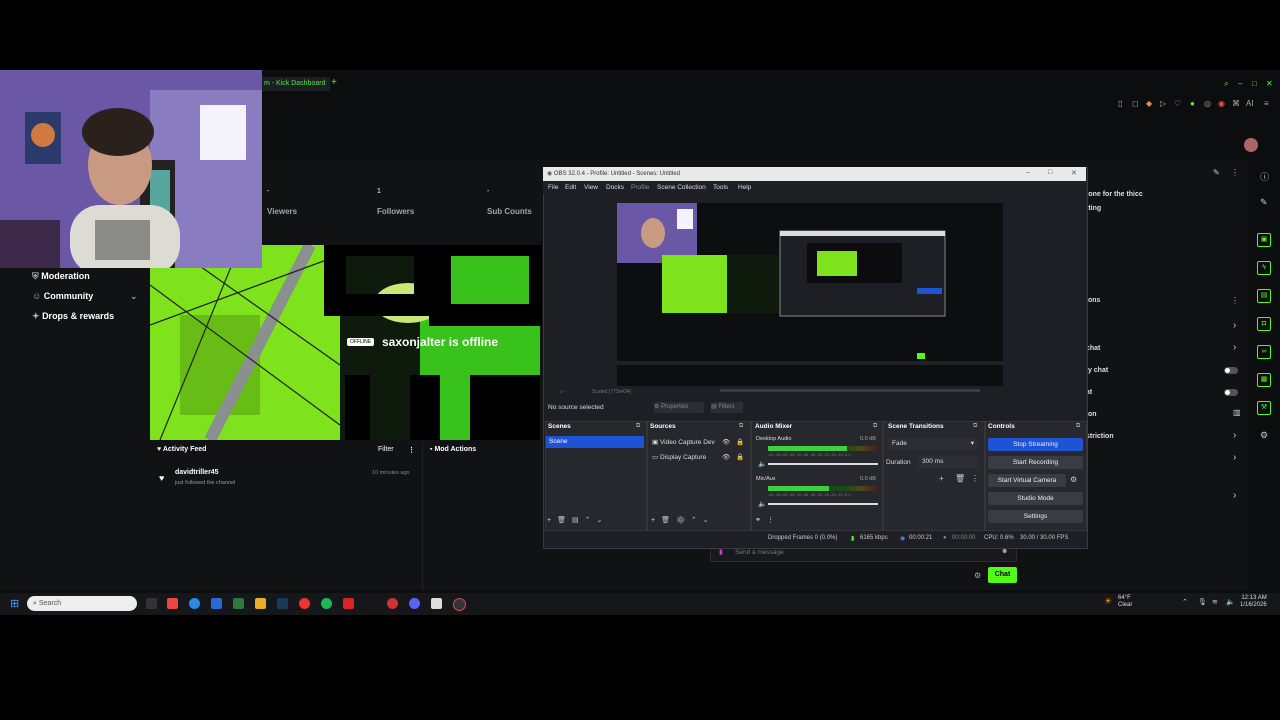 Image resolution: width=1280 pixels, height=720 pixels. Describe the element at coordinates (570, 187) in the screenshot. I see `menu-edit: Edit` at that location.